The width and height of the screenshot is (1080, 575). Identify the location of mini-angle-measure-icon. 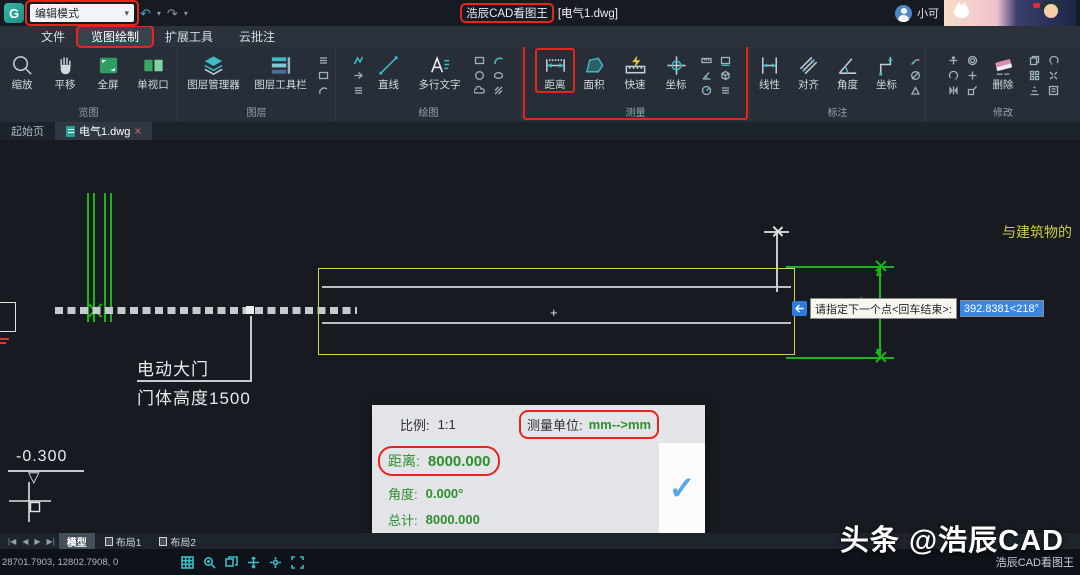
(706, 75).